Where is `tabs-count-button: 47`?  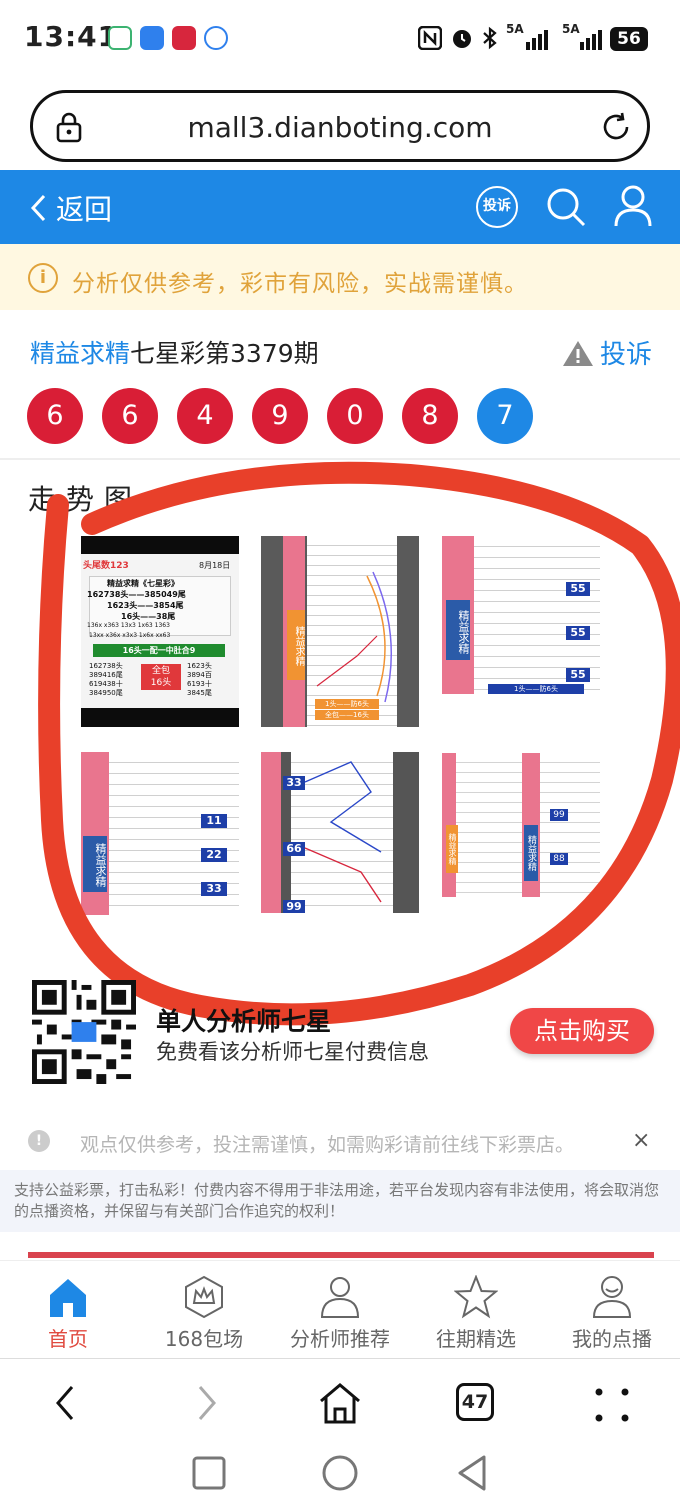 tabs-count-button: 47 is located at coordinates (475, 1402).